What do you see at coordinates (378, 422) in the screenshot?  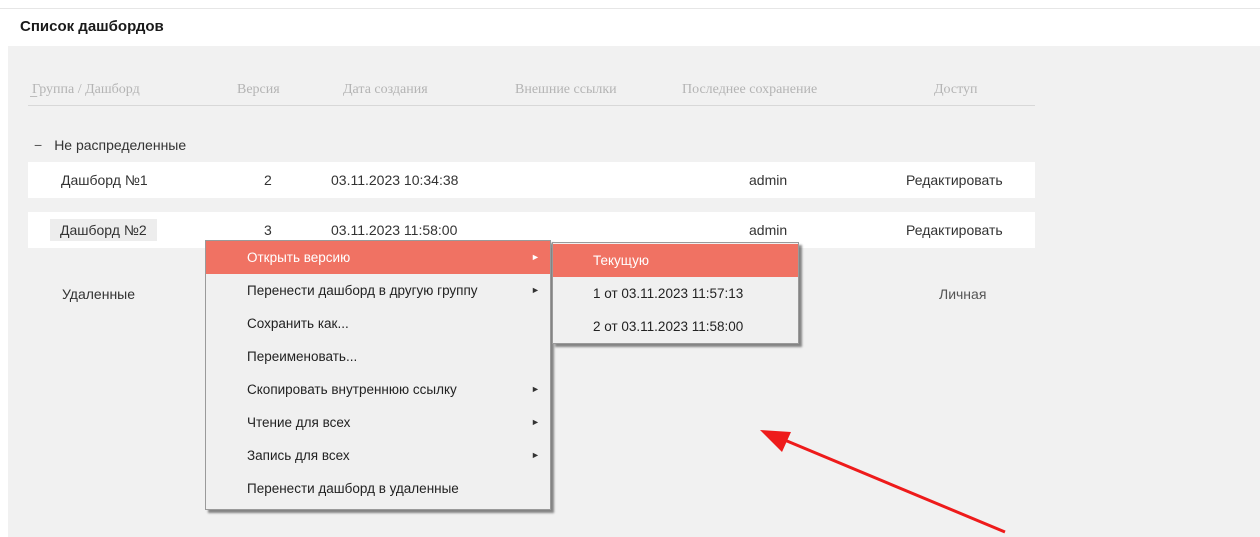 I see `menu-item-read-for-all: Чтение для всех ►` at bounding box center [378, 422].